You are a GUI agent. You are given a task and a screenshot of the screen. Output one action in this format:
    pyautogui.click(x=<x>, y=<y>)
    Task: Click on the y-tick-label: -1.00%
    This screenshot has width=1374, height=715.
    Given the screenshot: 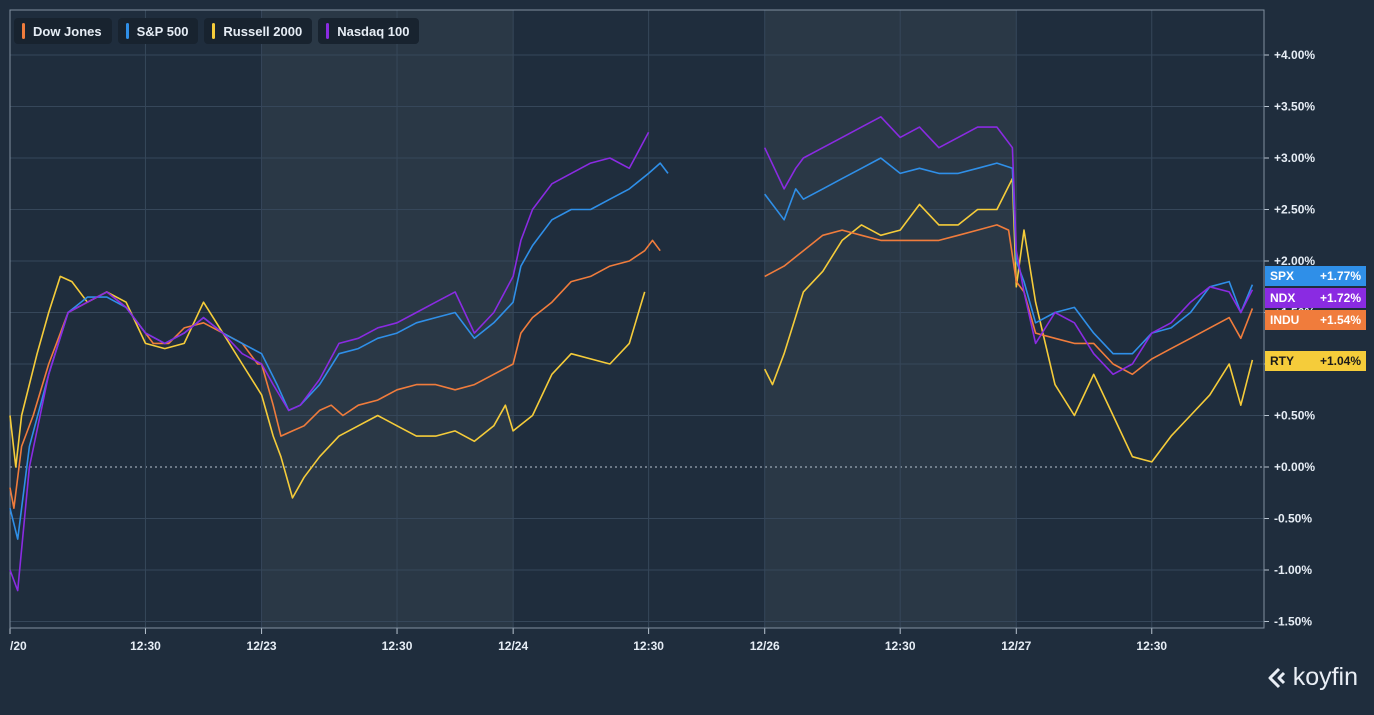 What is the action you would take?
    pyautogui.click(x=1293, y=570)
    